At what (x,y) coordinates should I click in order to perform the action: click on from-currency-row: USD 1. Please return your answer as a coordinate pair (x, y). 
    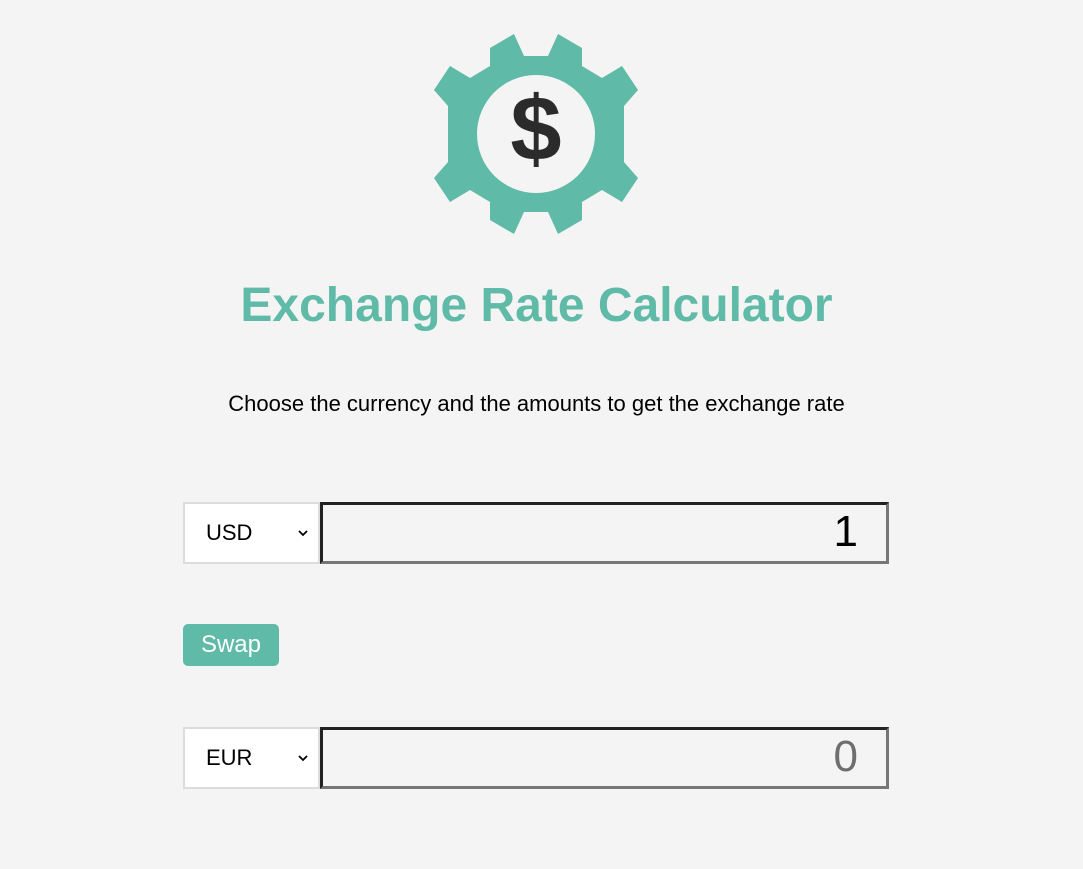
    Looking at the image, I should click on (536, 533).